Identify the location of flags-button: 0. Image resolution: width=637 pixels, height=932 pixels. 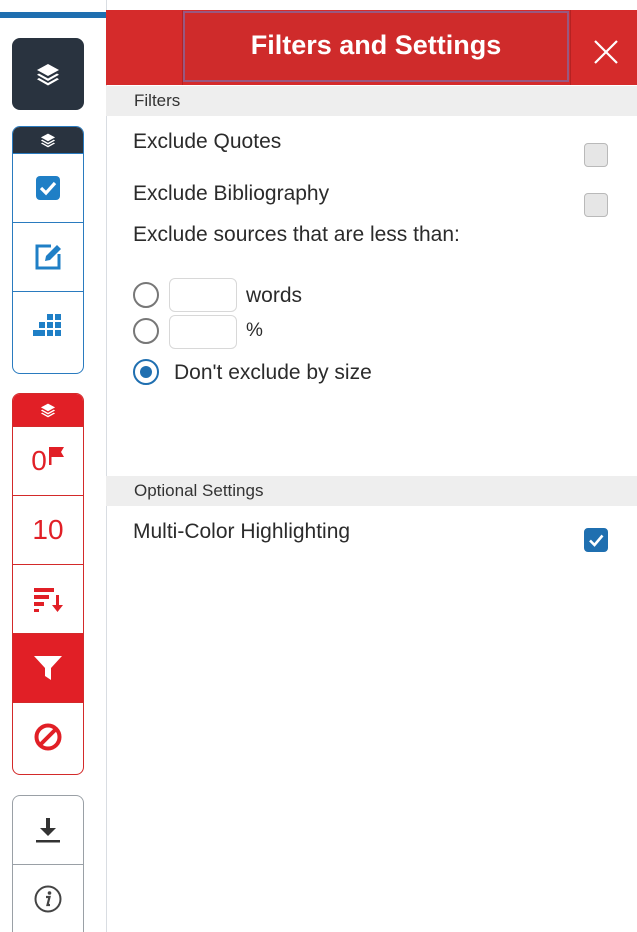
(48, 460).